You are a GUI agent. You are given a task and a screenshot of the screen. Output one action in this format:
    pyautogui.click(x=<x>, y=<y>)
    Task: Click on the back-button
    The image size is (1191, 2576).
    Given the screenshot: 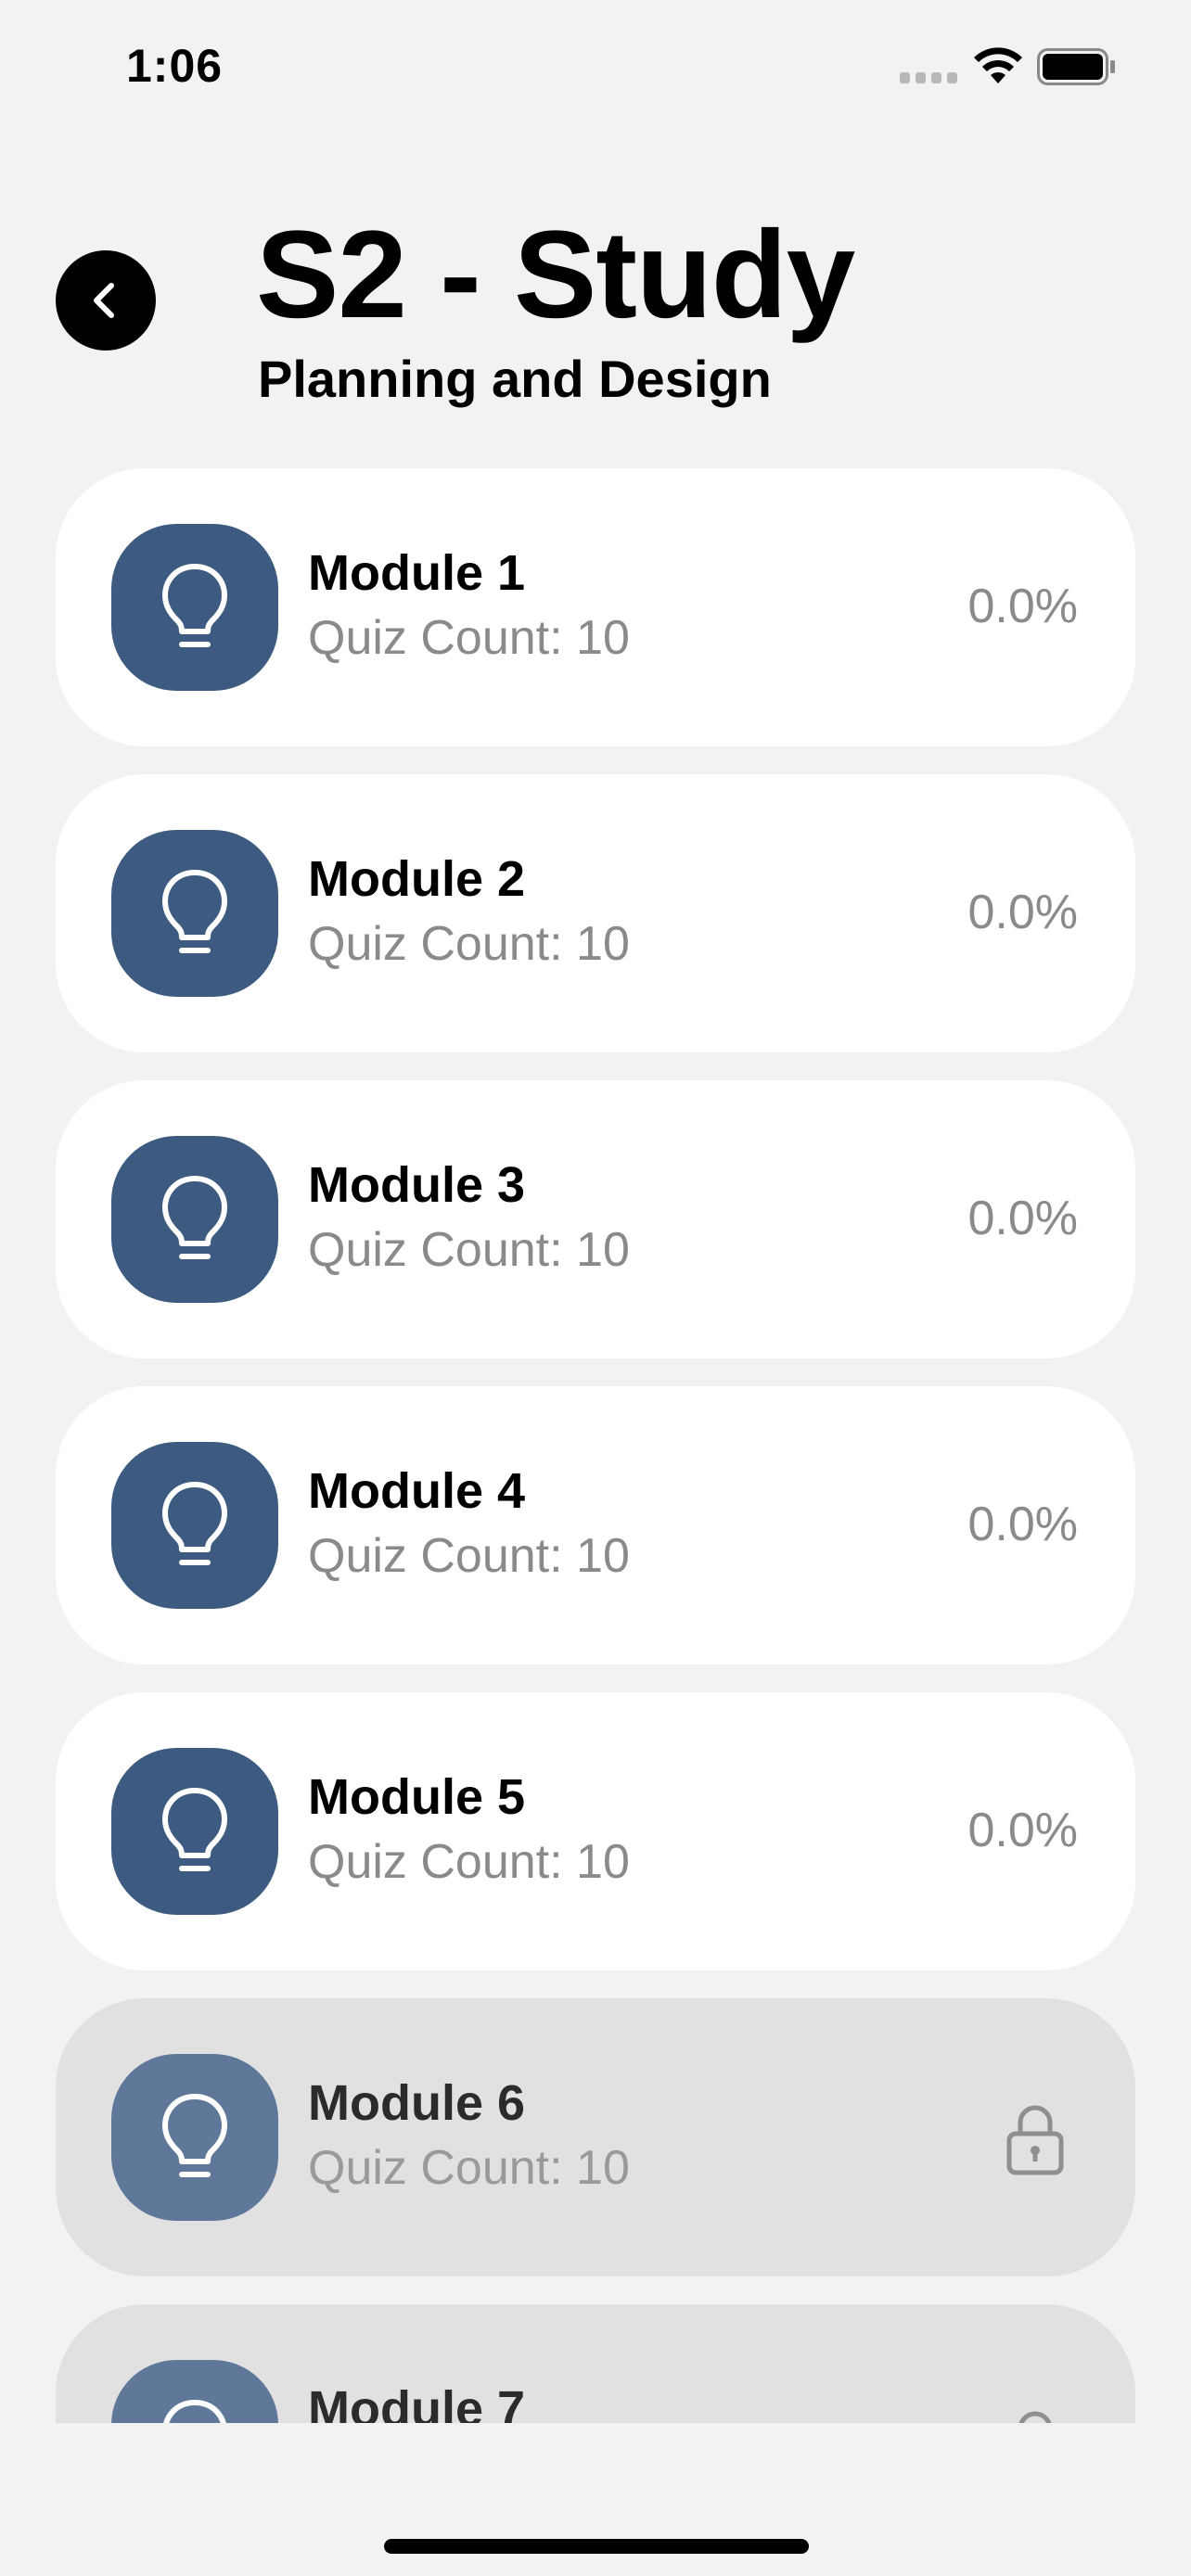 What is the action you would take?
    pyautogui.click(x=106, y=301)
    